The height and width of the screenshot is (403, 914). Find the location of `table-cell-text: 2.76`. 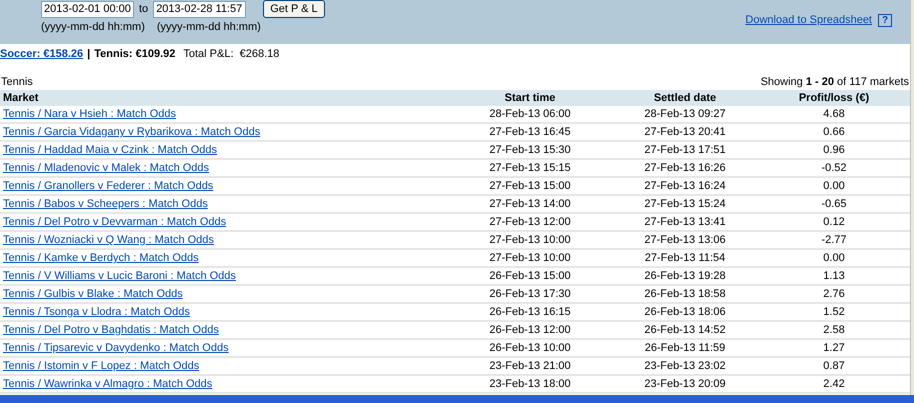

table-cell-text: 2.76 is located at coordinates (834, 294).